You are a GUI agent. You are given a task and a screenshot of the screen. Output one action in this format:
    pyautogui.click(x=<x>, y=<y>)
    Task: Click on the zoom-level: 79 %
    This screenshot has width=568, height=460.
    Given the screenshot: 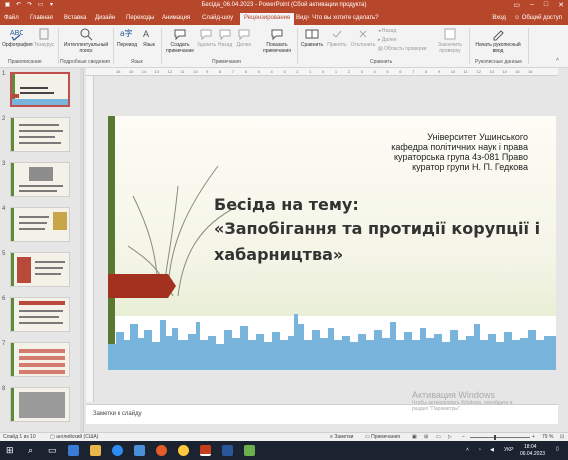 What is the action you would take?
    pyautogui.click(x=547, y=437)
    